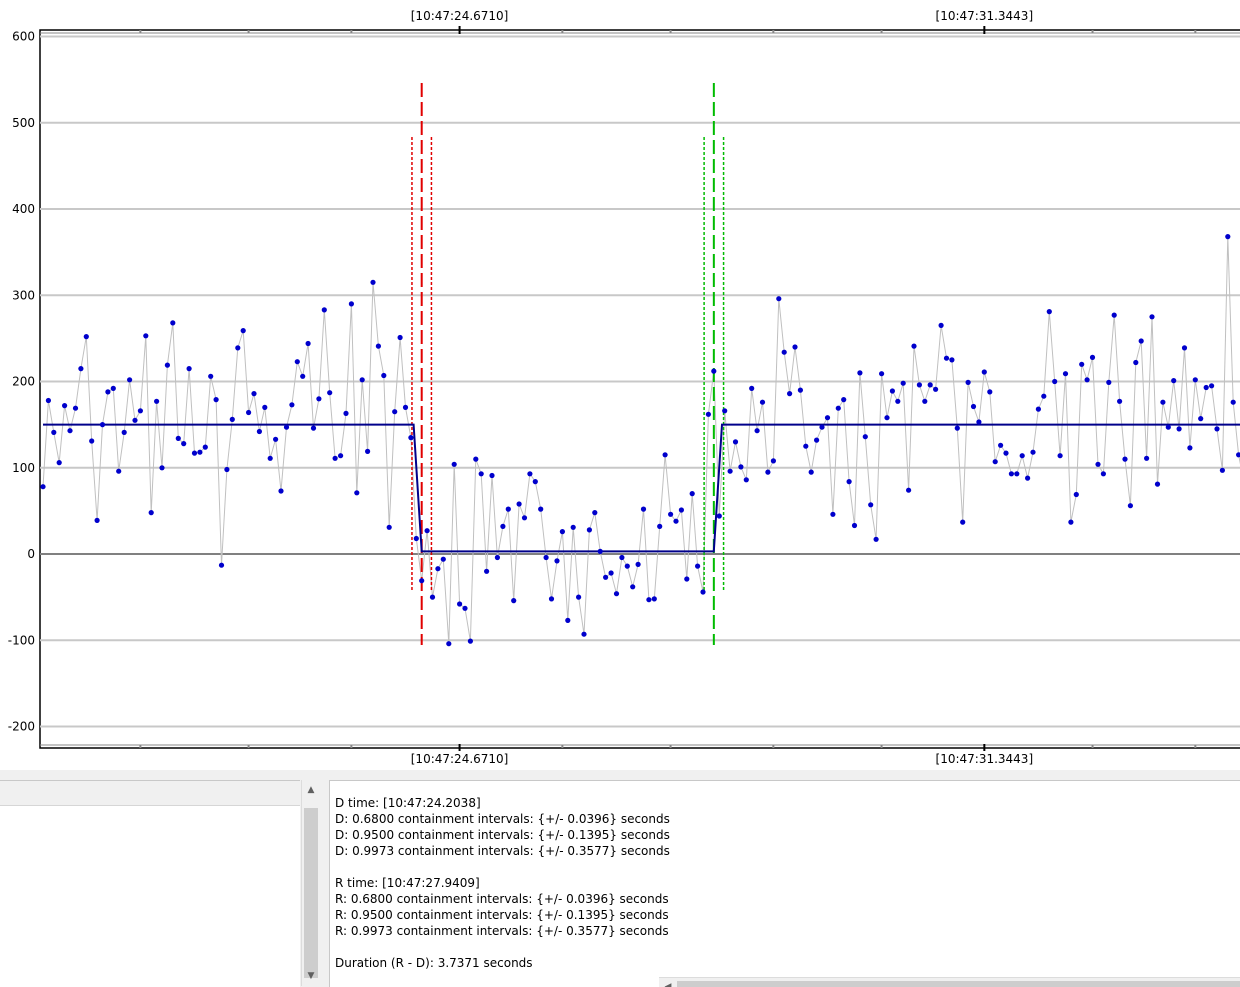  Describe the element at coordinates (311, 790) in the screenshot. I see `scroll-up-icon: ▲` at that location.